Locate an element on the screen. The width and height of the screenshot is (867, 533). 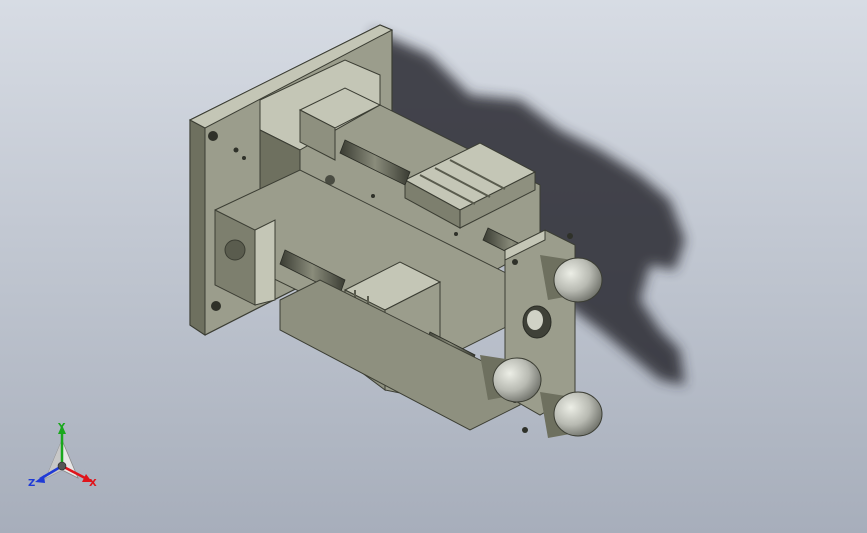
z-axis-label: Z is located at coordinates (31, 483).